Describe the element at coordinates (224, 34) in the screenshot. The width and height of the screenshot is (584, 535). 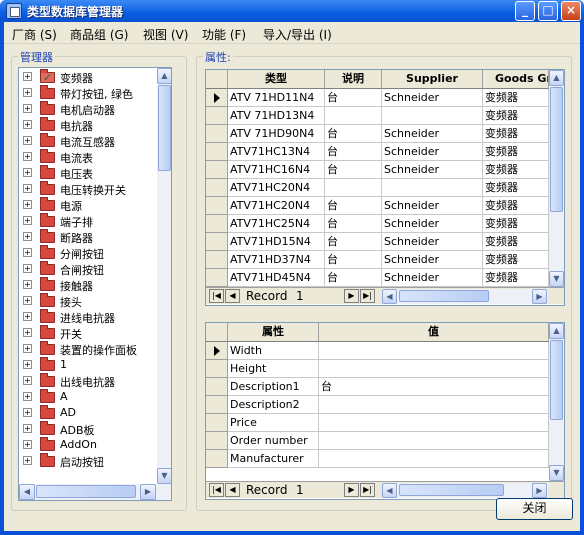
I see `menu-function: 功能 (F)` at that location.